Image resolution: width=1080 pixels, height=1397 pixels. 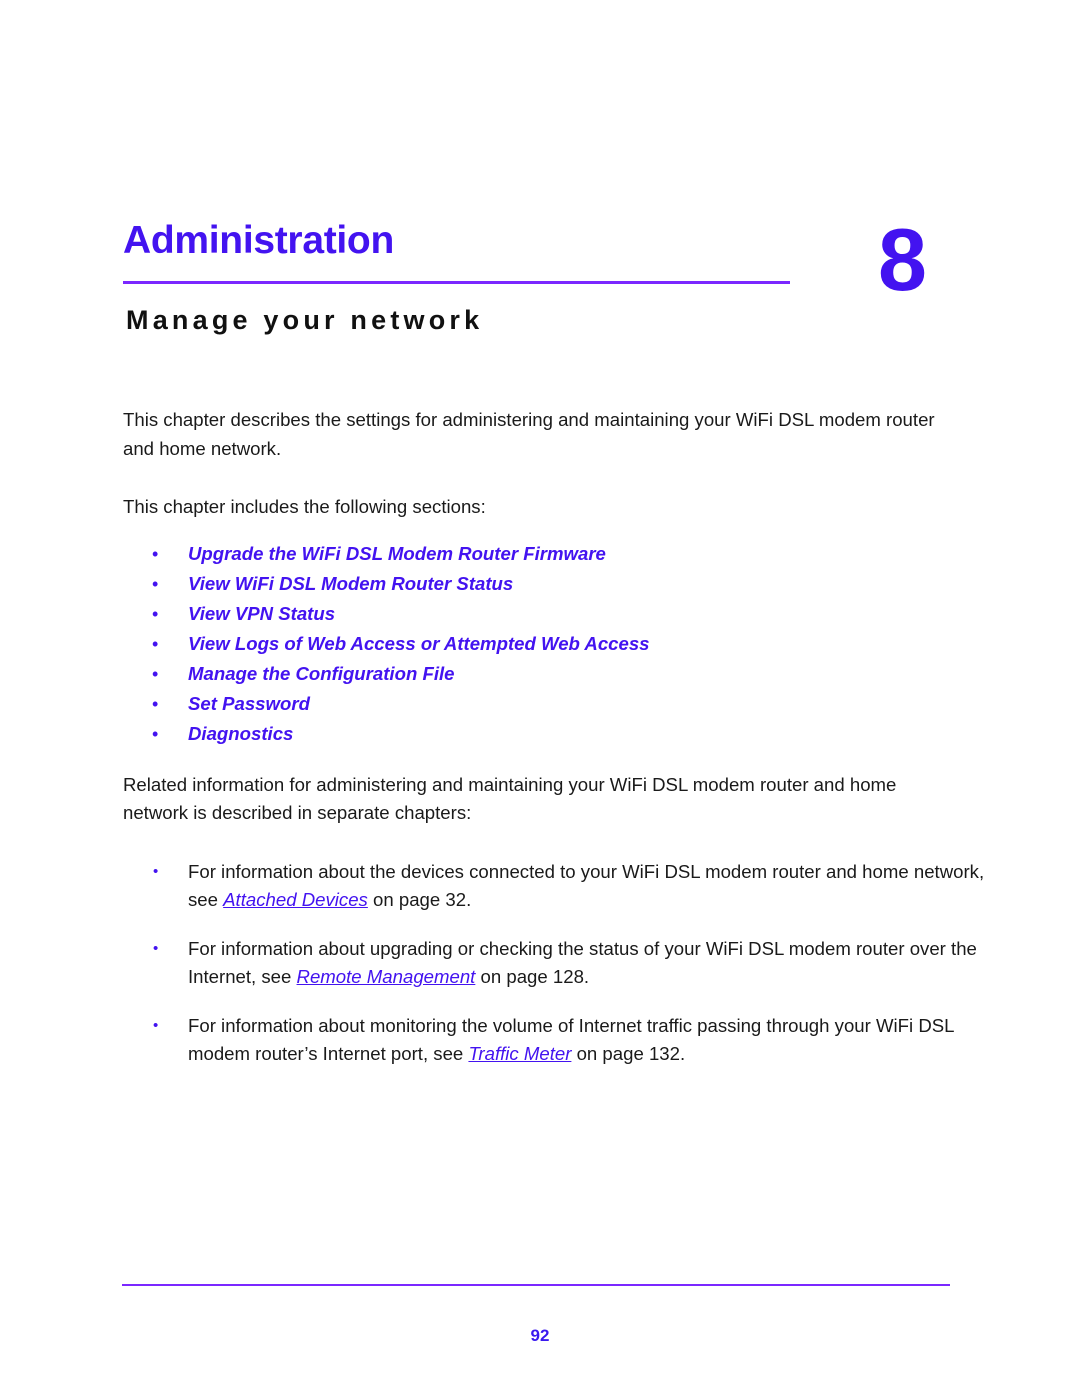 I want to click on chapter-header: Administration Manage your network, so click(x=536, y=283).